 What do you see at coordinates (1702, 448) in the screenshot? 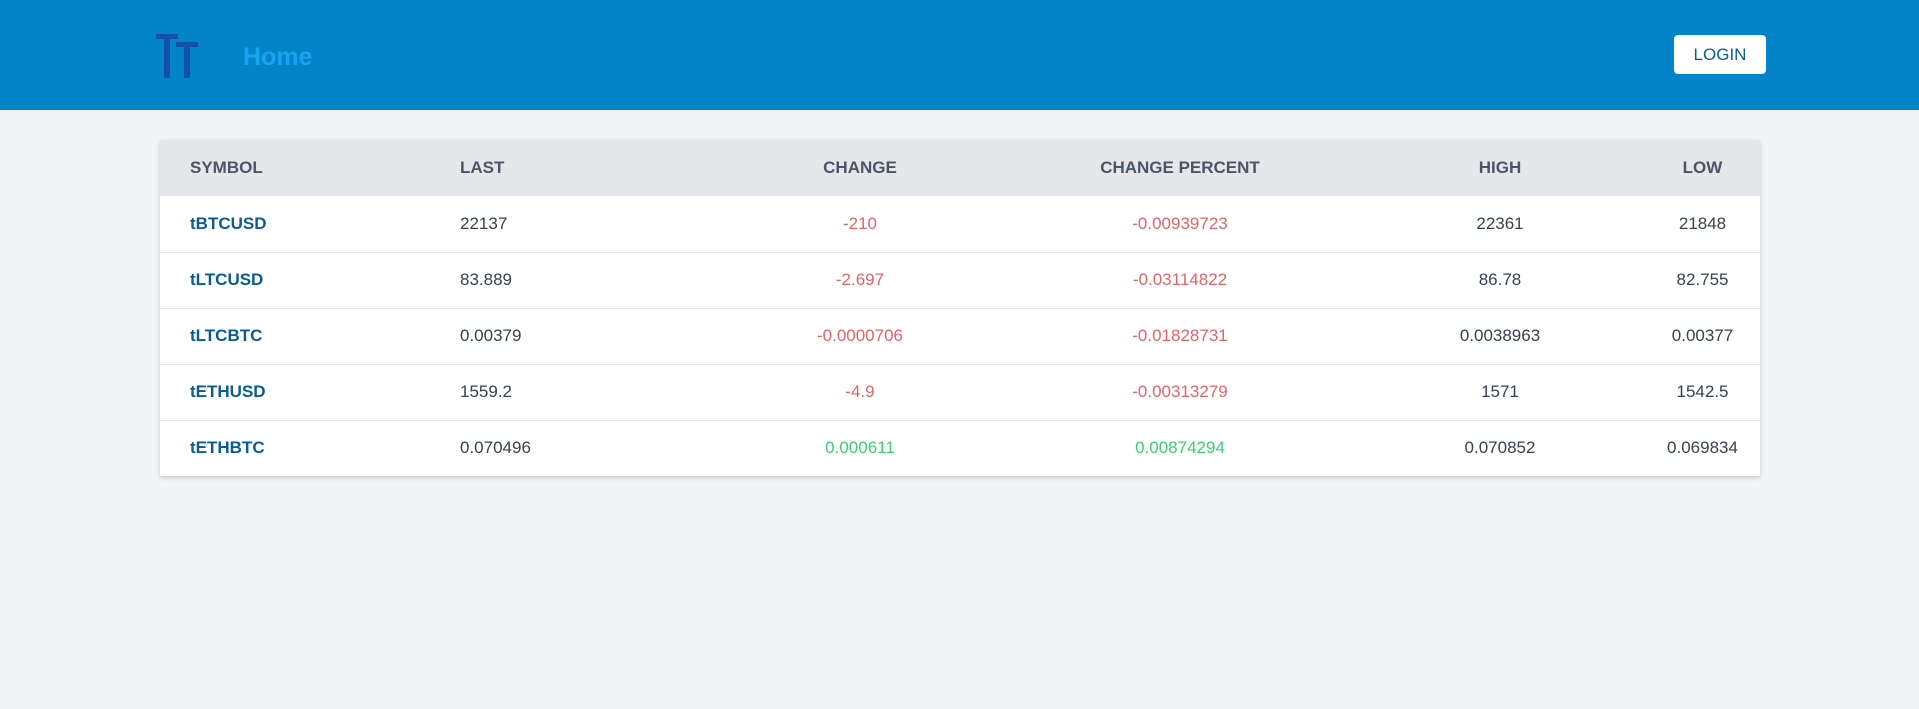
I see `low-cell: 0.069834` at bounding box center [1702, 448].